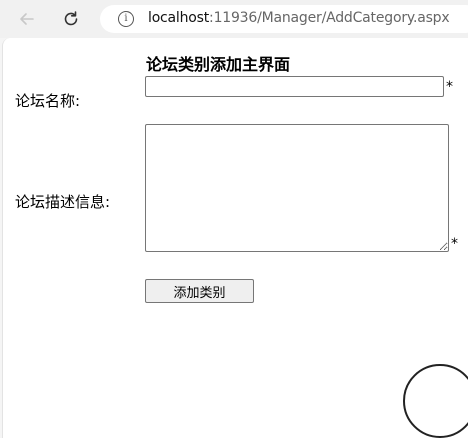 This screenshot has height=438, width=468. Describe the element at coordinates (435, 401) in the screenshot. I see `touch-cursor-indicator` at that location.